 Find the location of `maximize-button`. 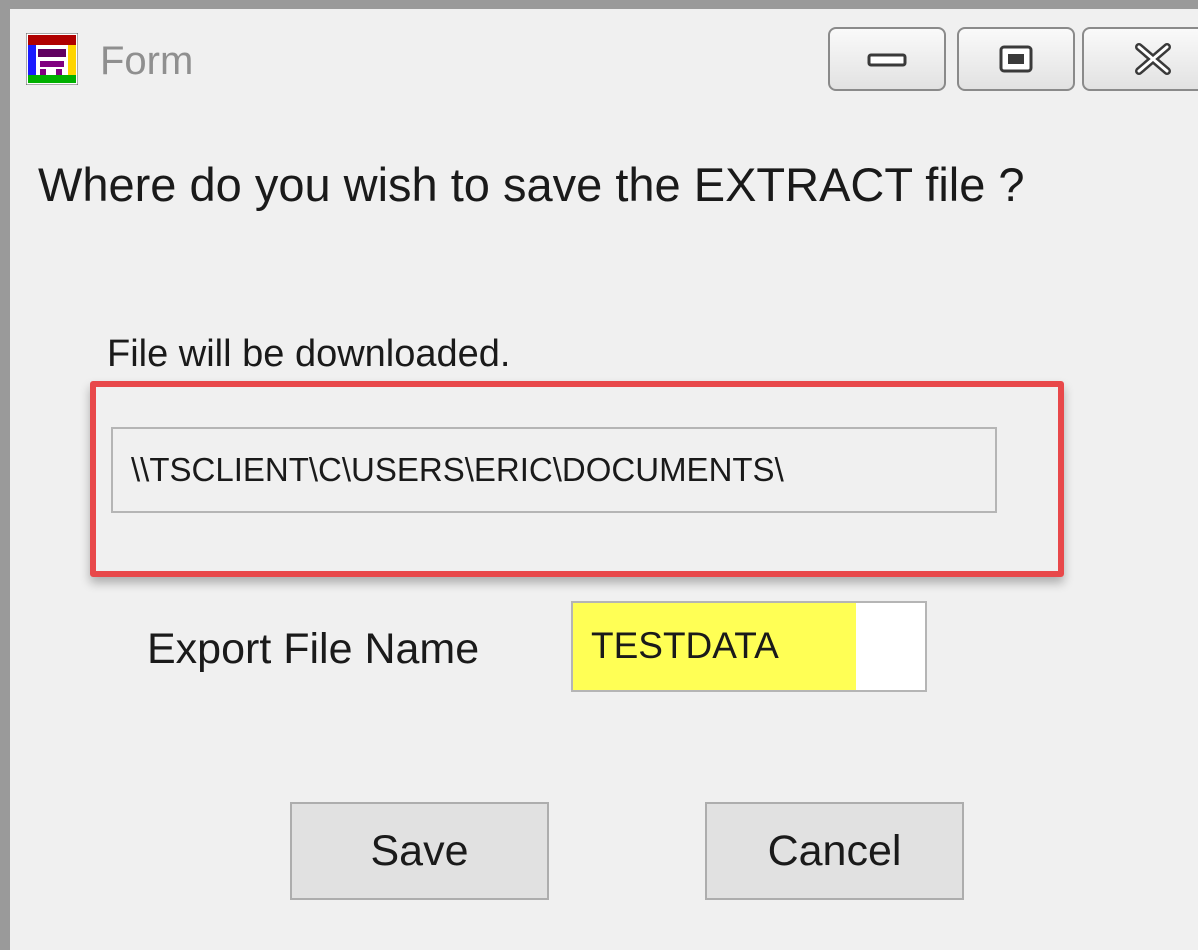

maximize-button is located at coordinates (1016, 59).